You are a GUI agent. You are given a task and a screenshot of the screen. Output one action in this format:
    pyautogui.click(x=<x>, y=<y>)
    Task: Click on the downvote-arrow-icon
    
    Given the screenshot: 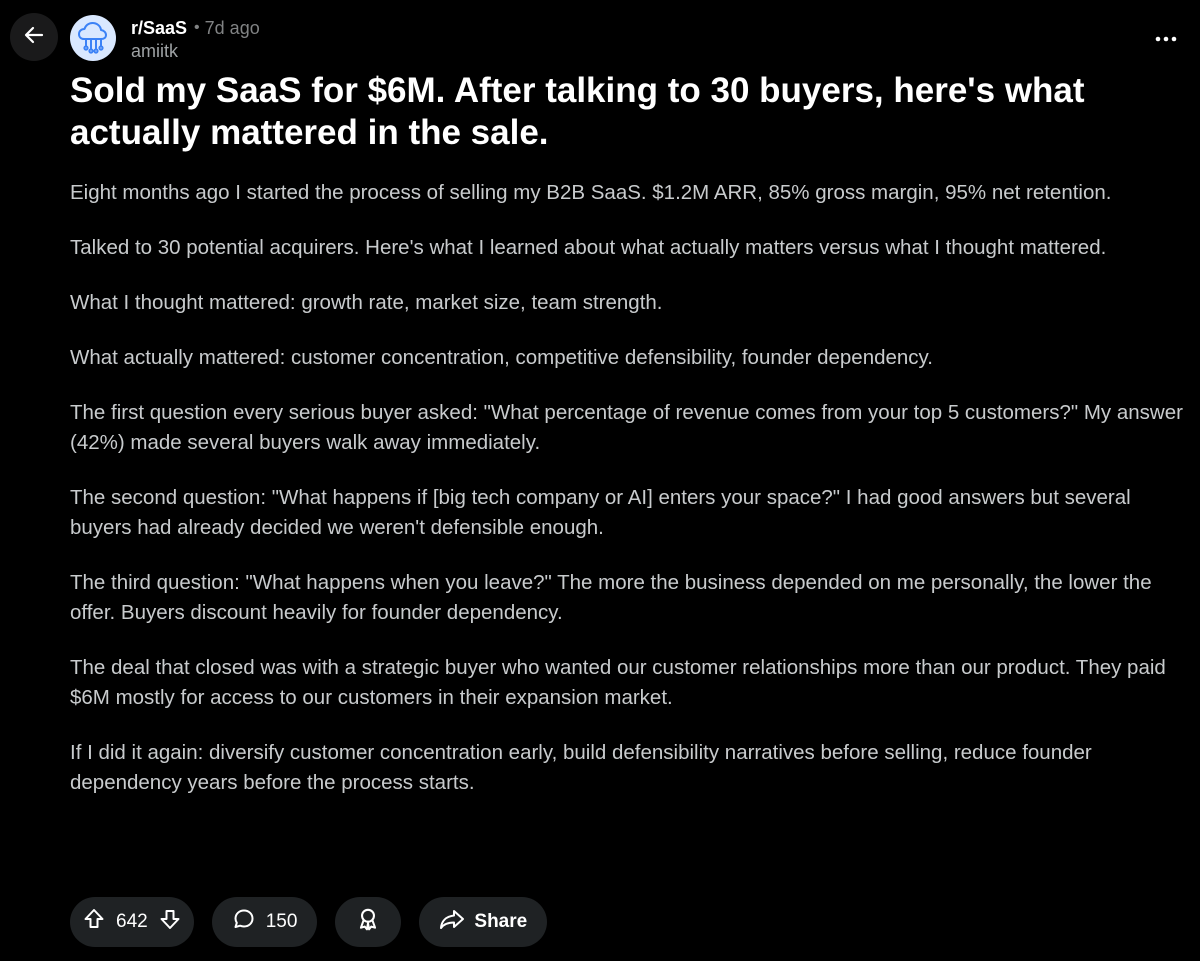 What is the action you would take?
    pyautogui.click(x=170, y=922)
    